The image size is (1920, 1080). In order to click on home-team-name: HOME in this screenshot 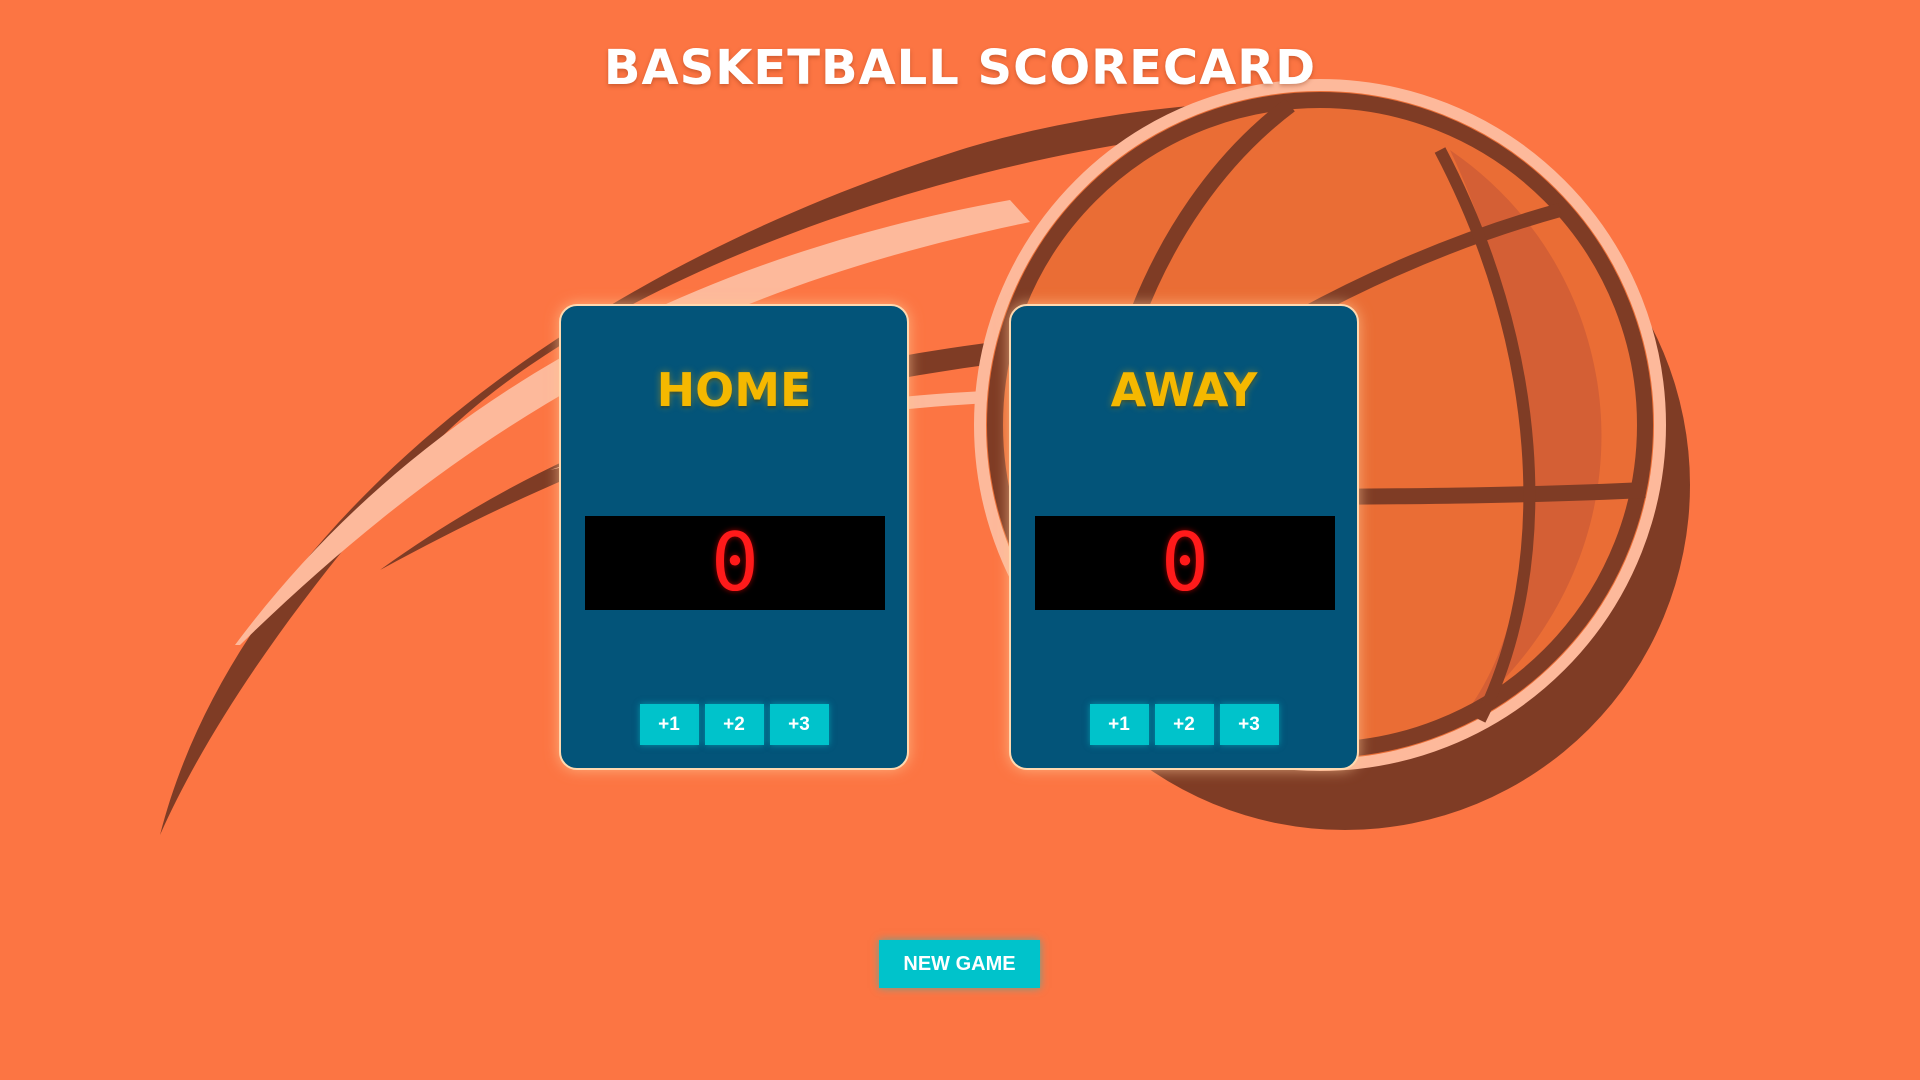, I will do `click(734, 390)`.